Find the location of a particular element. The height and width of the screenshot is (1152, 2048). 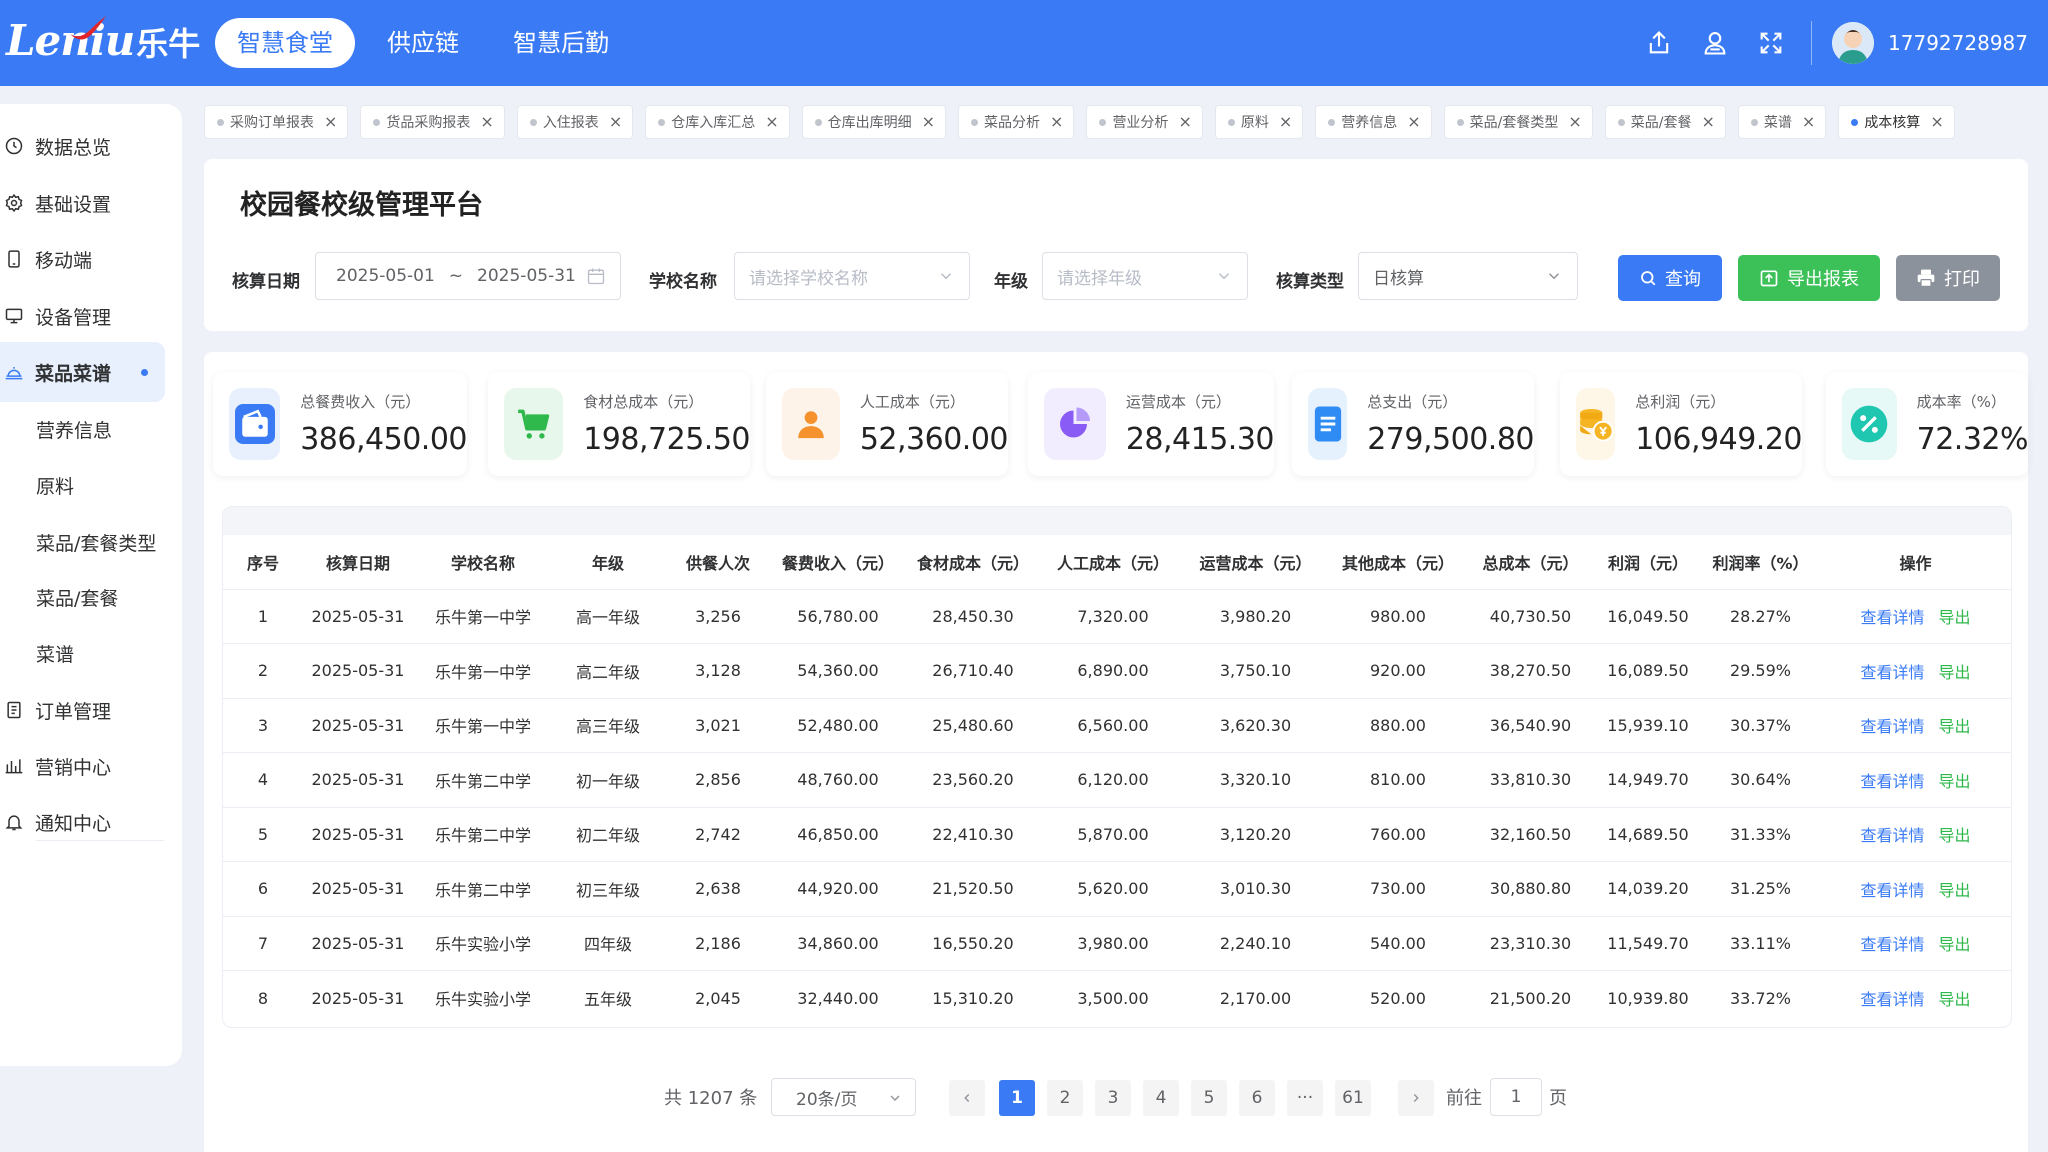

query-button: 查询 is located at coordinates (1670, 278).